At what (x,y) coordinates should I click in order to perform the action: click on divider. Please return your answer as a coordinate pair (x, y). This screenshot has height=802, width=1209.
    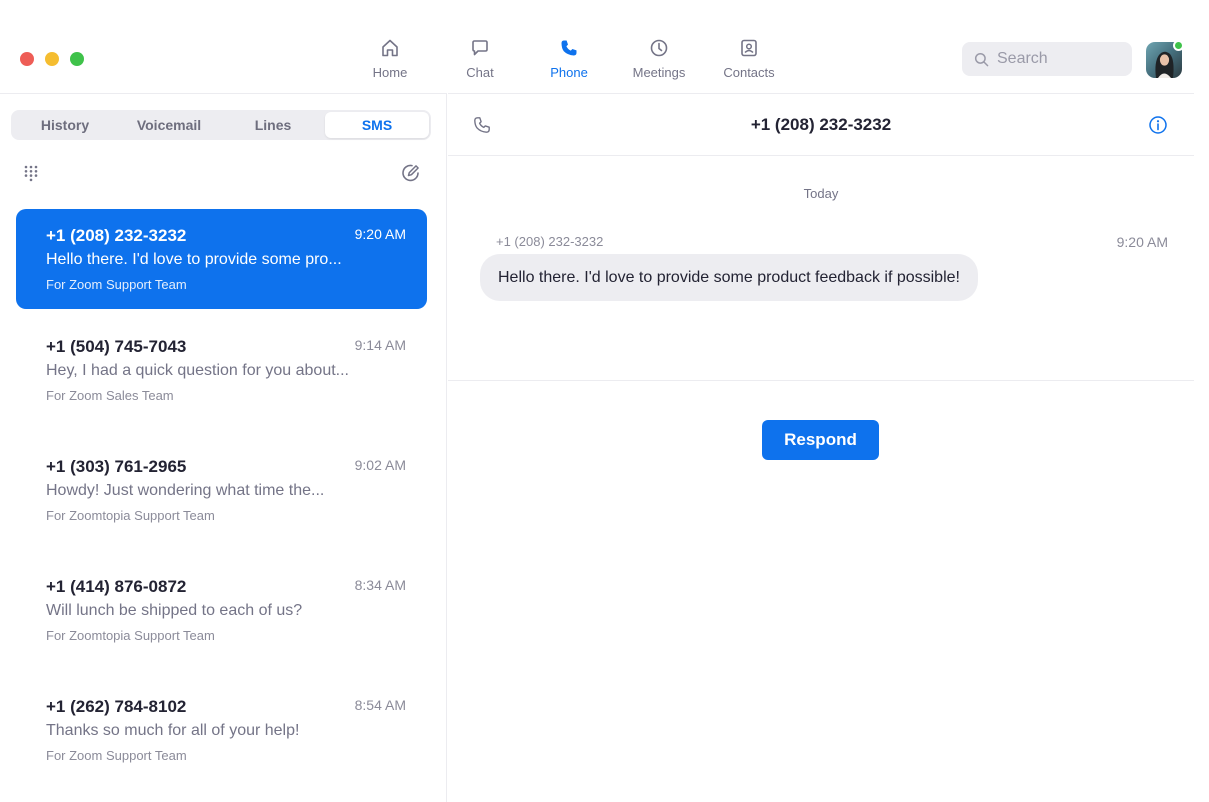
    Looking at the image, I should click on (821, 380).